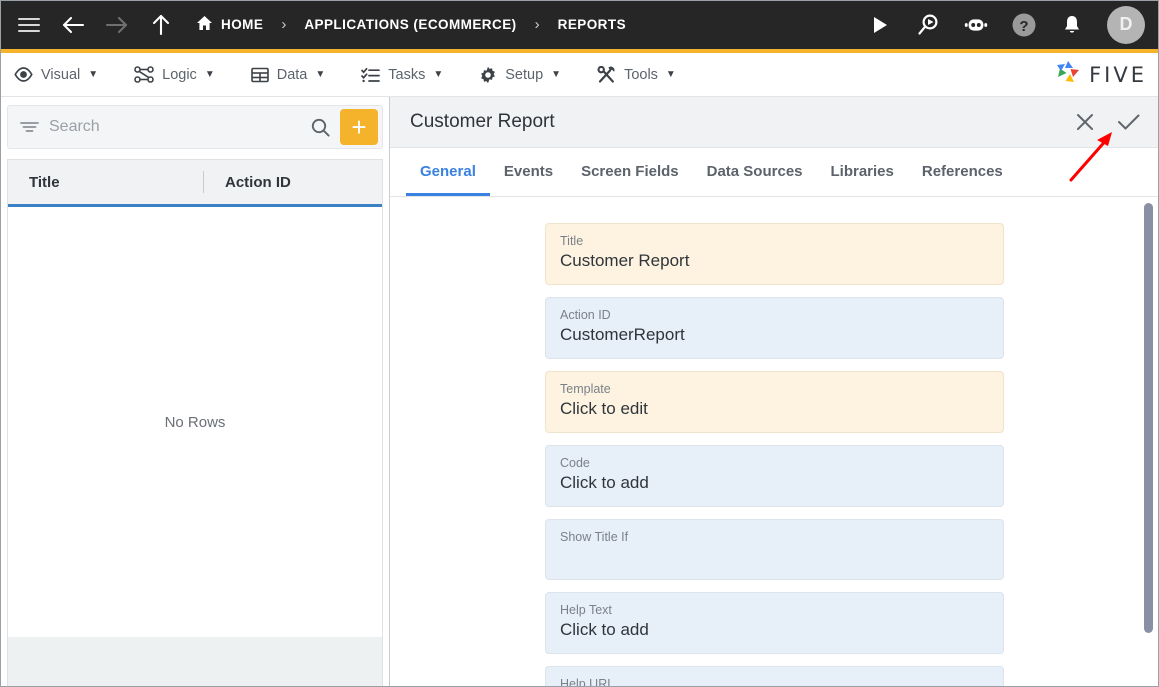 Image resolution: width=1159 pixels, height=687 pixels. Describe the element at coordinates (774, 676) in the screenshot. I see `field-help-url: Help URL` at that location.